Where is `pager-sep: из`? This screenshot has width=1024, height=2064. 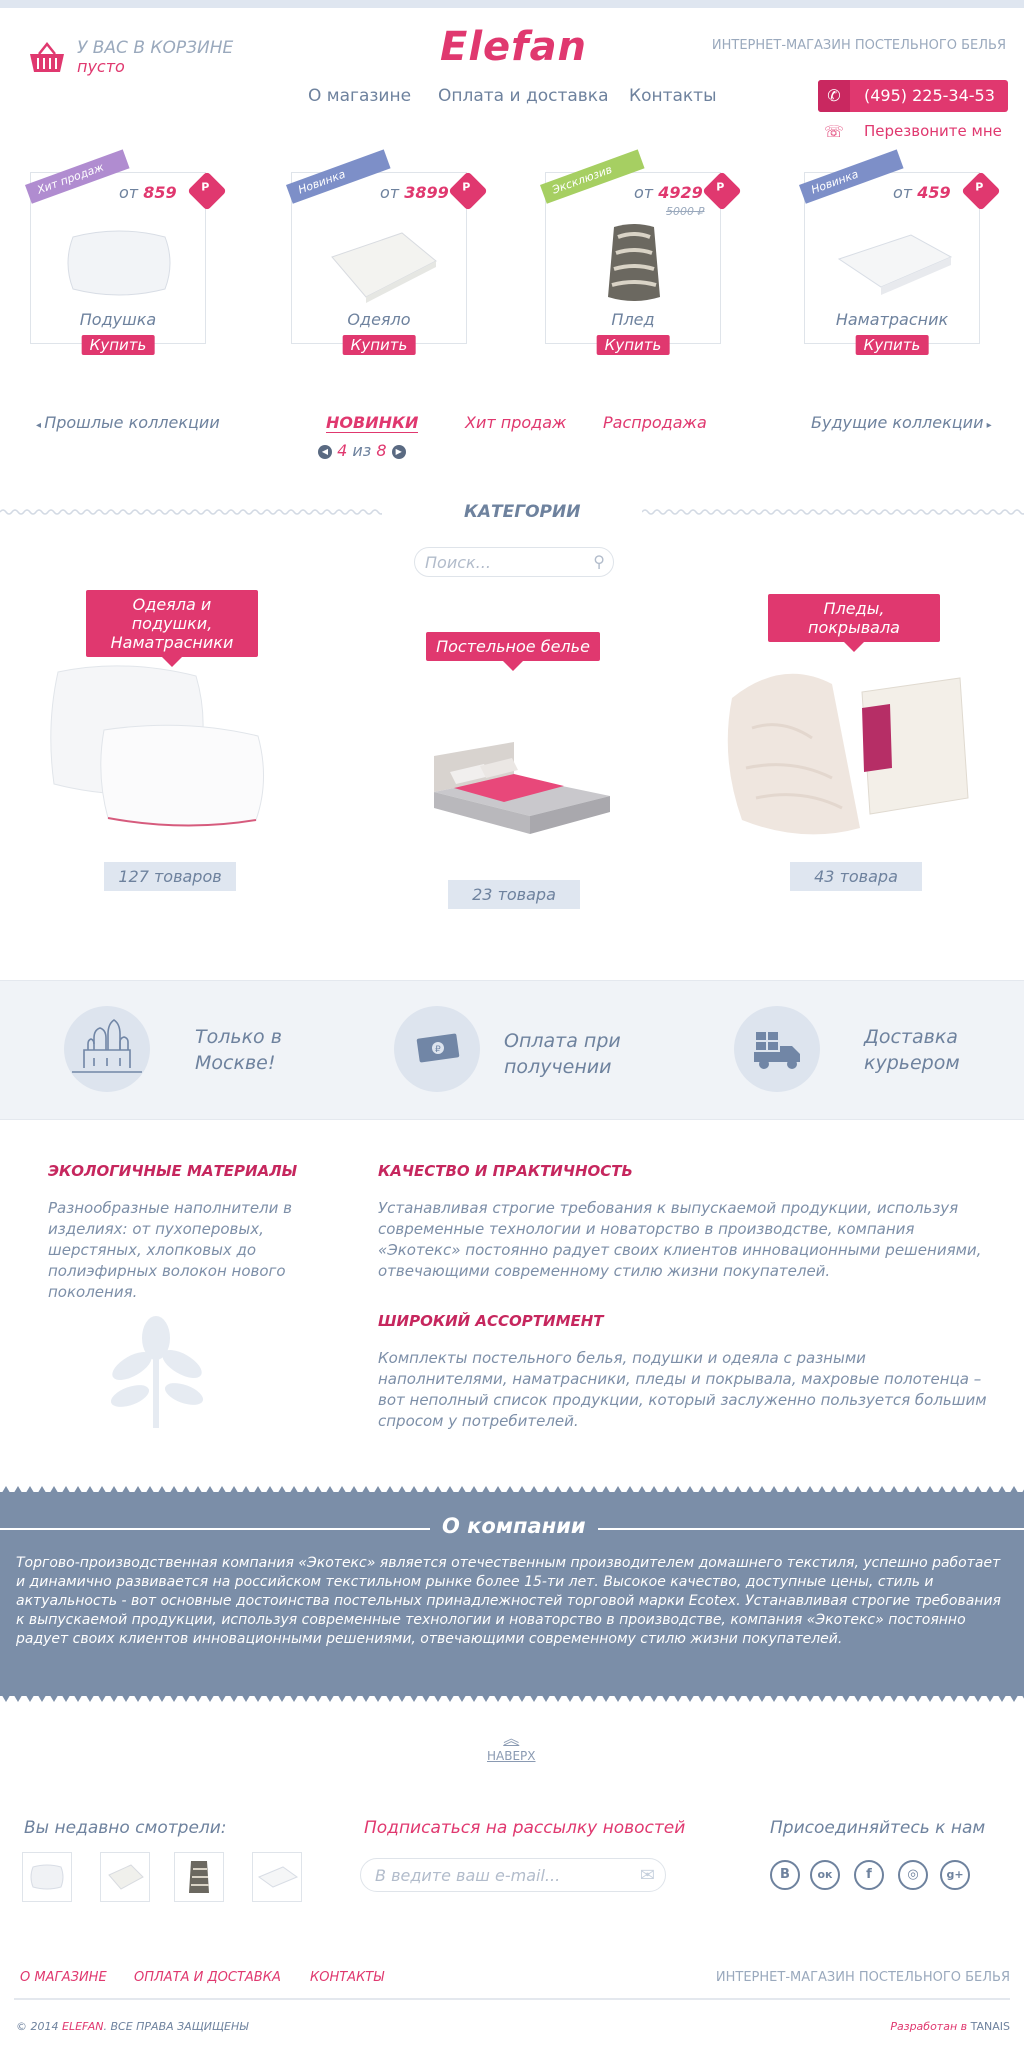 pager-sep: из is located at coordinates (362, 450).